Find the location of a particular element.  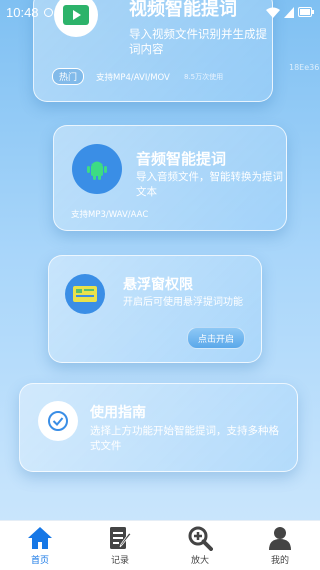

android-robot-icon is located at coordinates (97, 169).